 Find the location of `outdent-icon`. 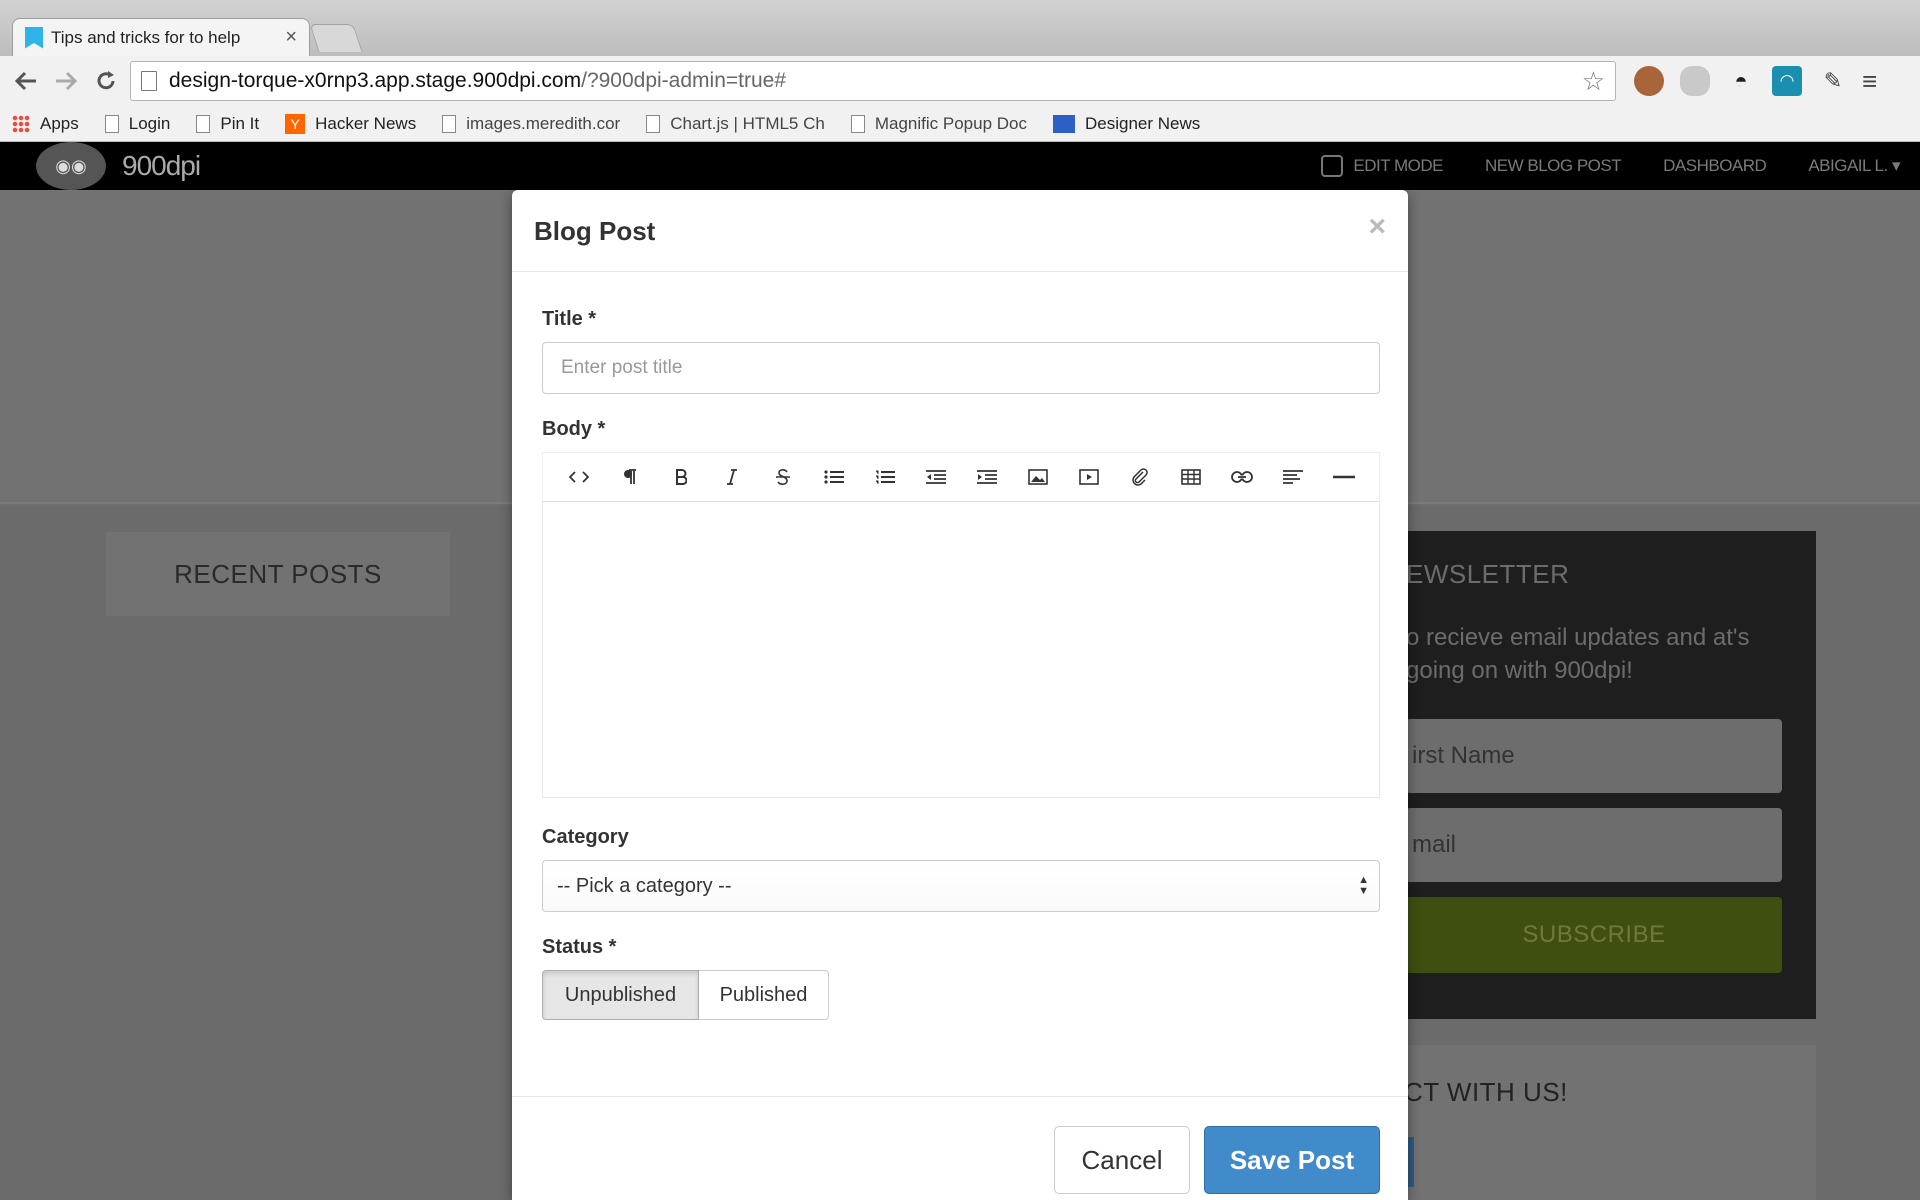

outdent-icon is located at coordinates (935, 477).